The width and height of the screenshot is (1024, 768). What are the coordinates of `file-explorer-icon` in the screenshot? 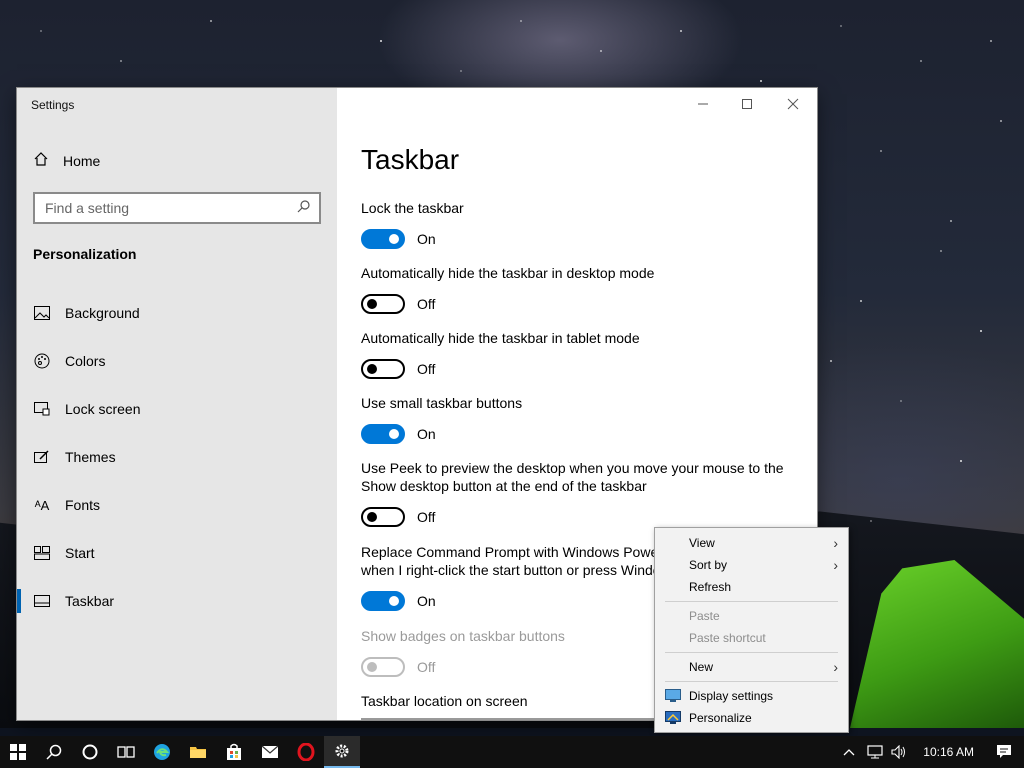 It's located at (198, 752).